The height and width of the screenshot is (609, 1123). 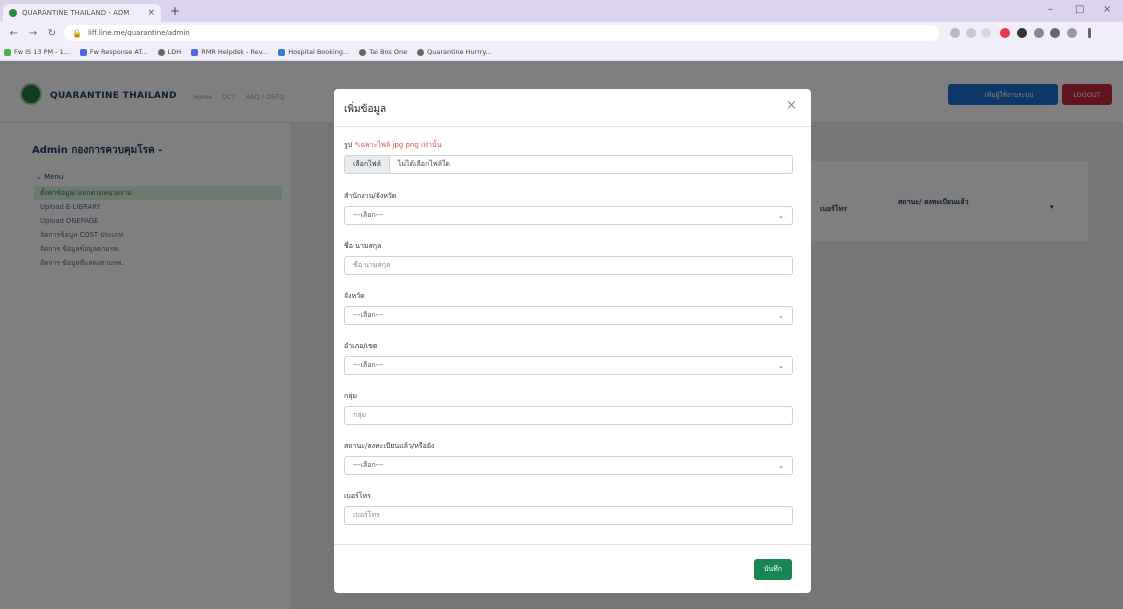 What do you see at coordinates (986, 33) in the screenshot?
I see `star-icon` at bounding box center [986, 33].